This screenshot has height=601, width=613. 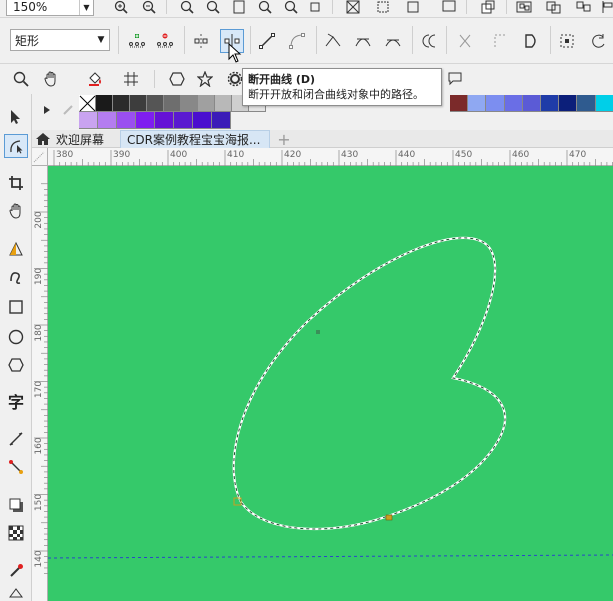 What do you see at coordinates (429, 41) in the screenshot?
I see `reverse-direction-icon` at bounding box center [429, 41].